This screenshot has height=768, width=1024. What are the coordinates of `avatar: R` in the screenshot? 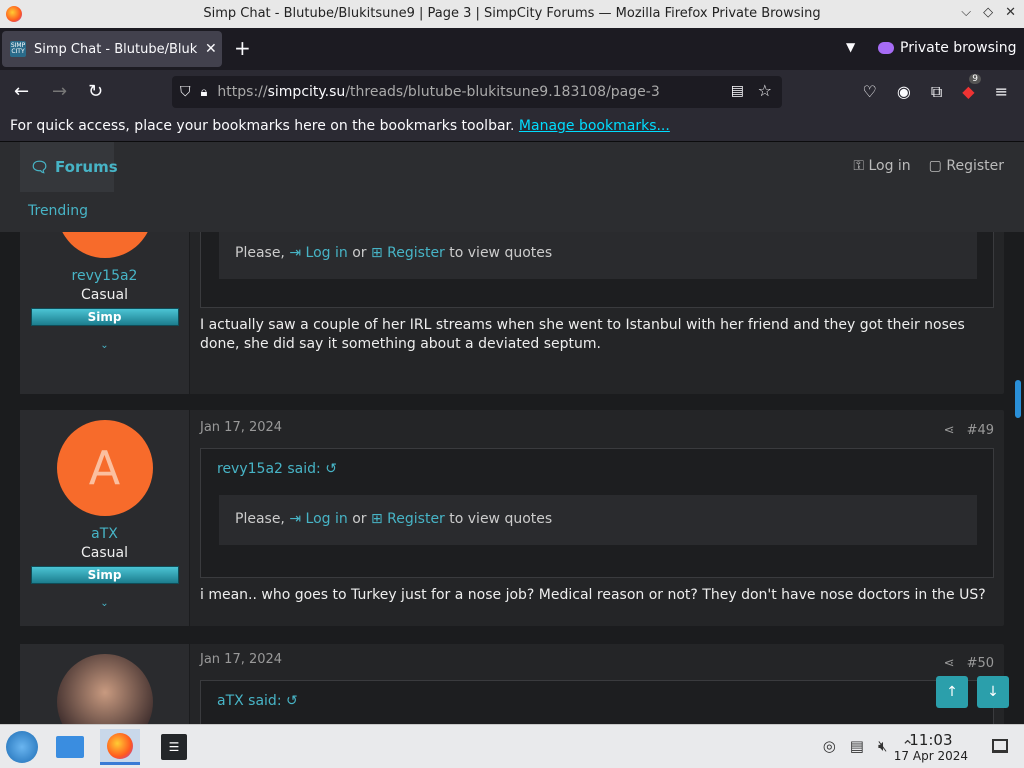 It's located at (104, 245).